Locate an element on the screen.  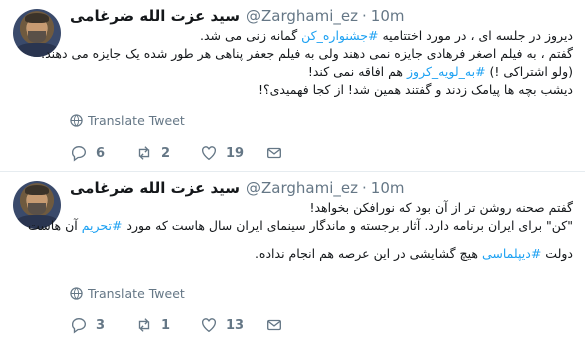
hashtag-link: #به_لویه_کروز is located at coordinates (446, 71).